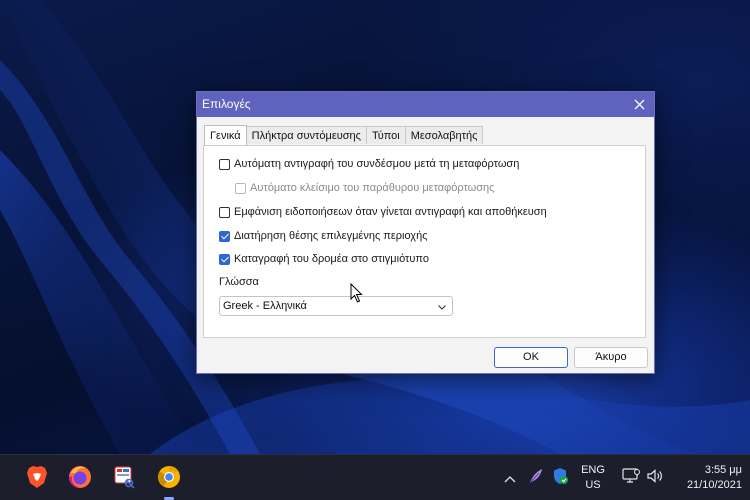  I want to click on ok-button: OK, so click(531, 357).